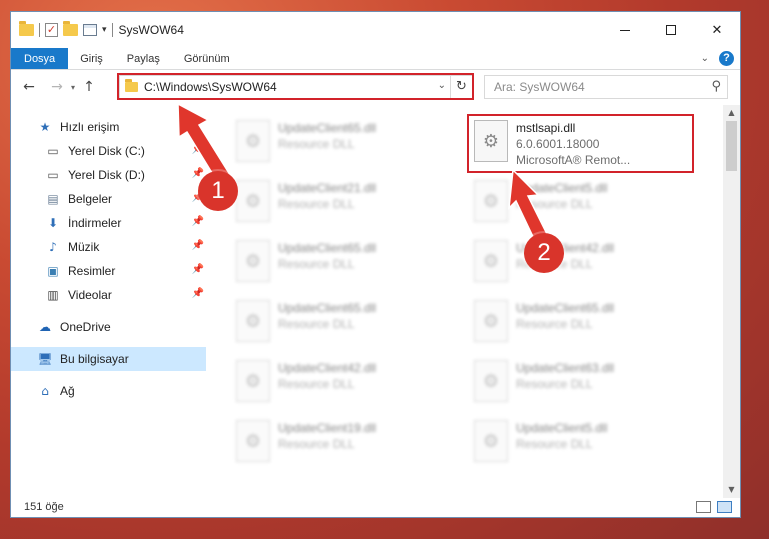 This screenshot has width=769, height=539. I want to click on sidebar-item-this-pc: 🖥 Bu bilgisayar, so click(108, 359).